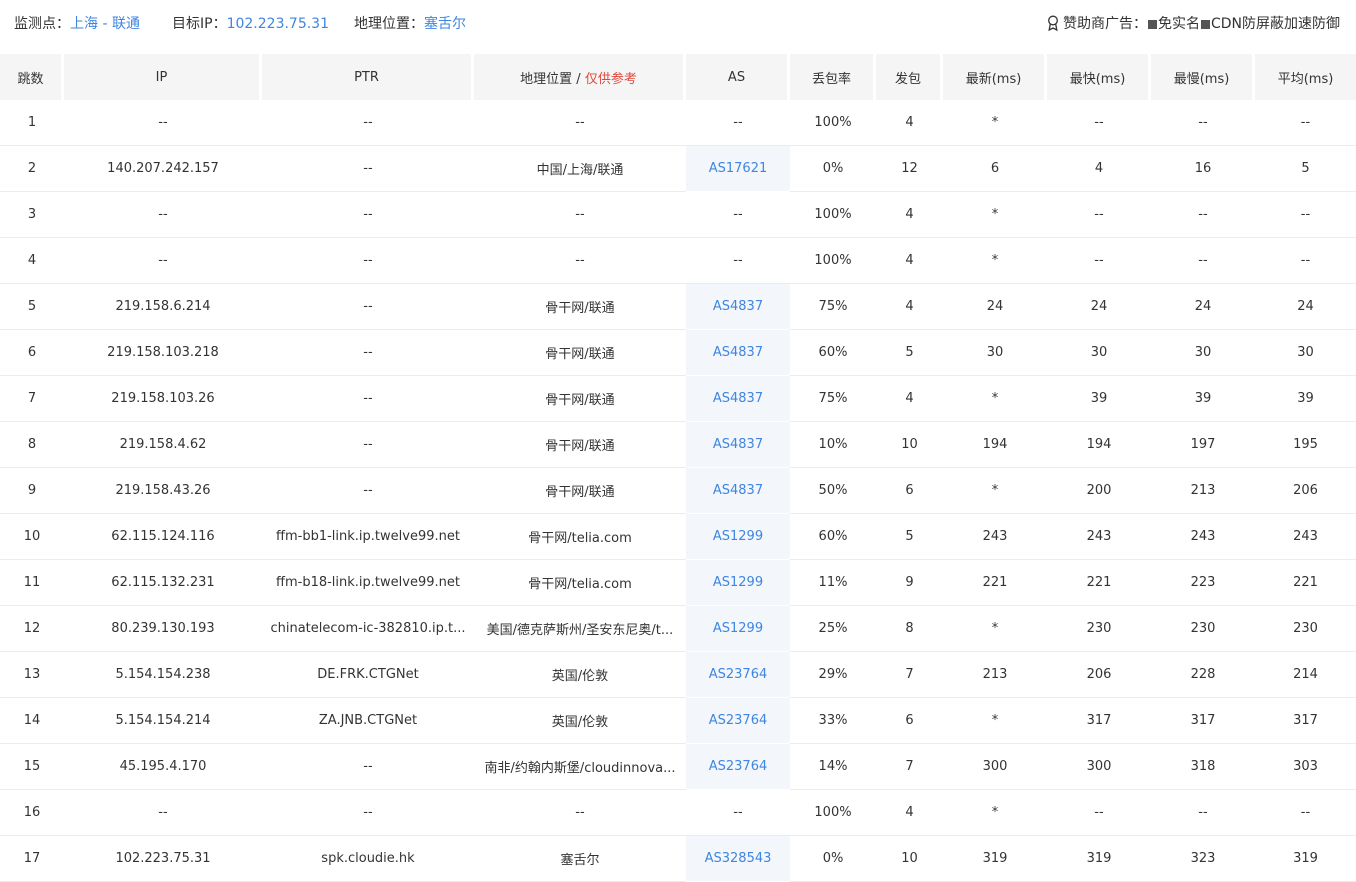 This screenshot has height=882, width=1356. I want to click on loss-cell: 0%, so click(833, 169).